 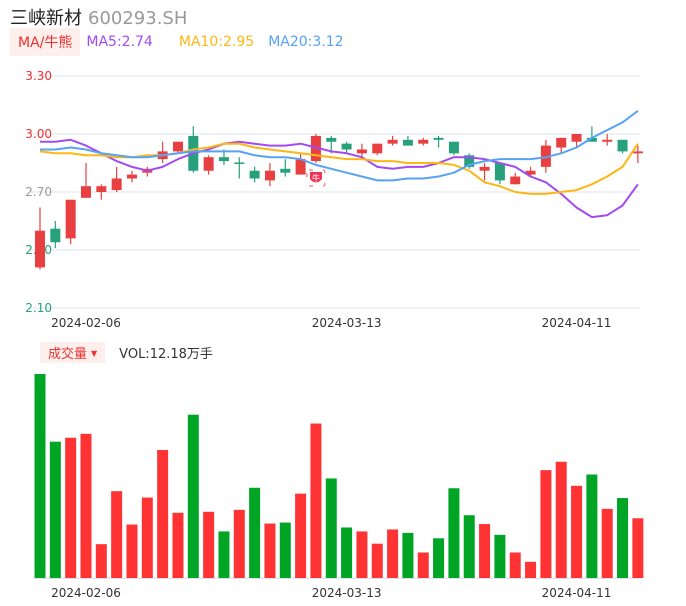 What do you see at coordinates (347, 593) in the screenshot?
I see `volume-x-tick-label: 2024-03-13` at bounding box center [347, 593].